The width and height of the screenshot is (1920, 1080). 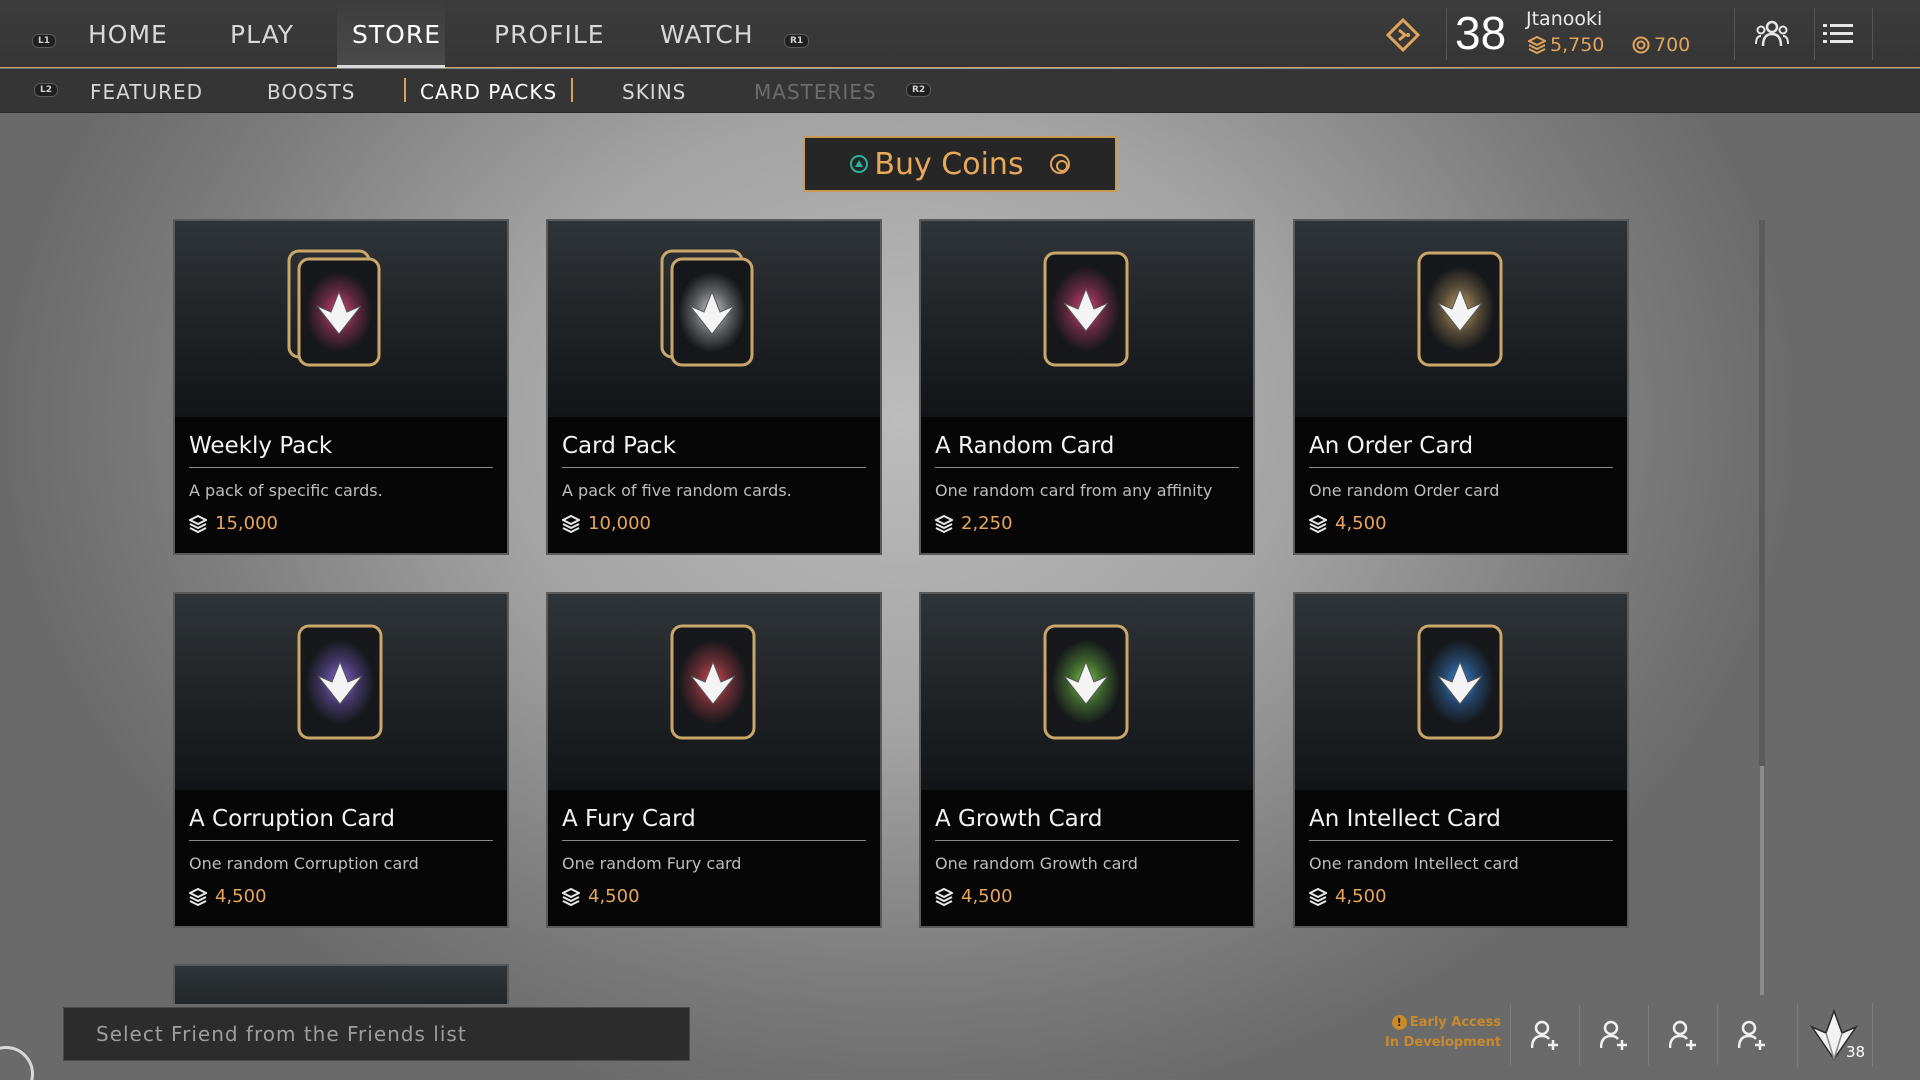 What do you see at coordinates (1838, 36) in the screenshot?
I see `menu-list-icon` at bounding box center [1838, 36].